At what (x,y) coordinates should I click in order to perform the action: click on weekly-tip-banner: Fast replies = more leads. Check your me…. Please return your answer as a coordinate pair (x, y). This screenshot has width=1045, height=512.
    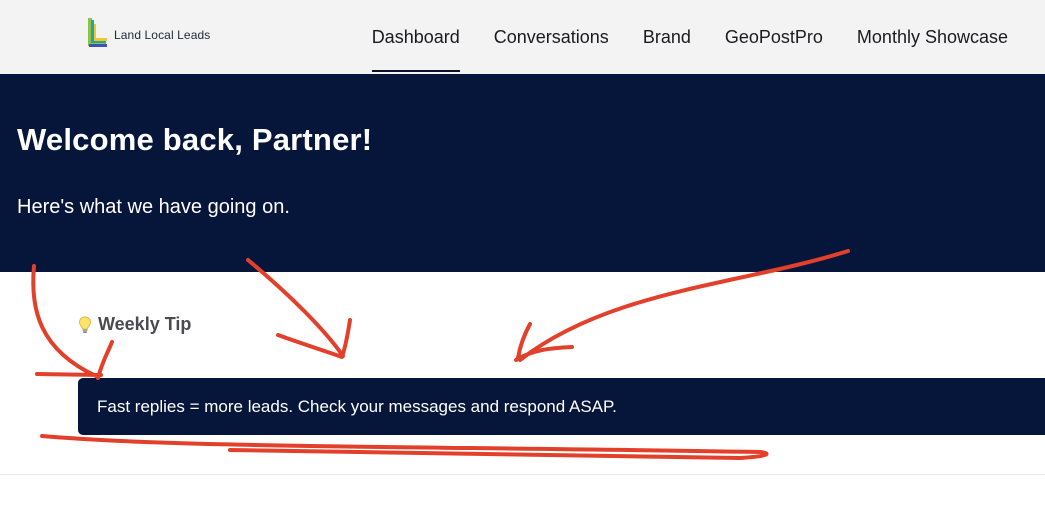
    Looking at the image, I should click on (561, 406).